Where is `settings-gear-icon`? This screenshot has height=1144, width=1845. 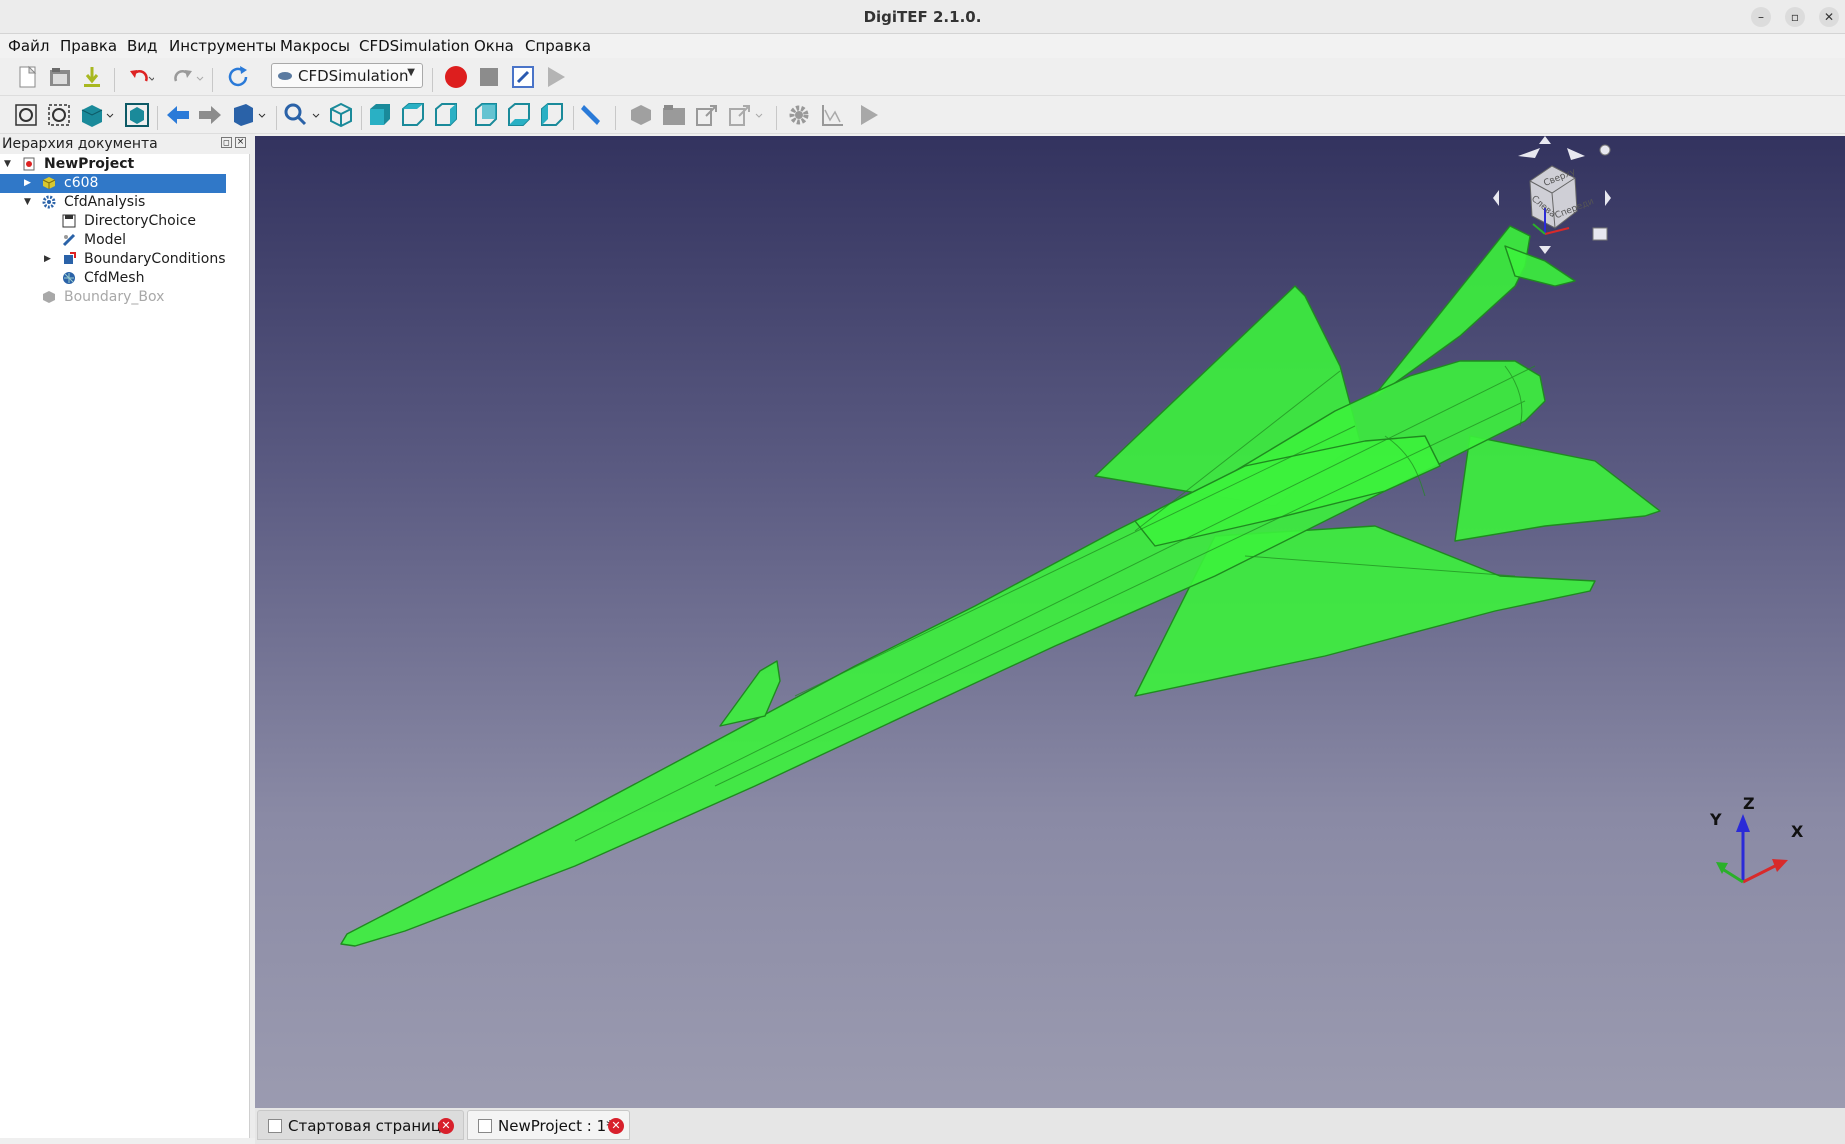 settings-gear-icon is located at coordinates (799, 115).